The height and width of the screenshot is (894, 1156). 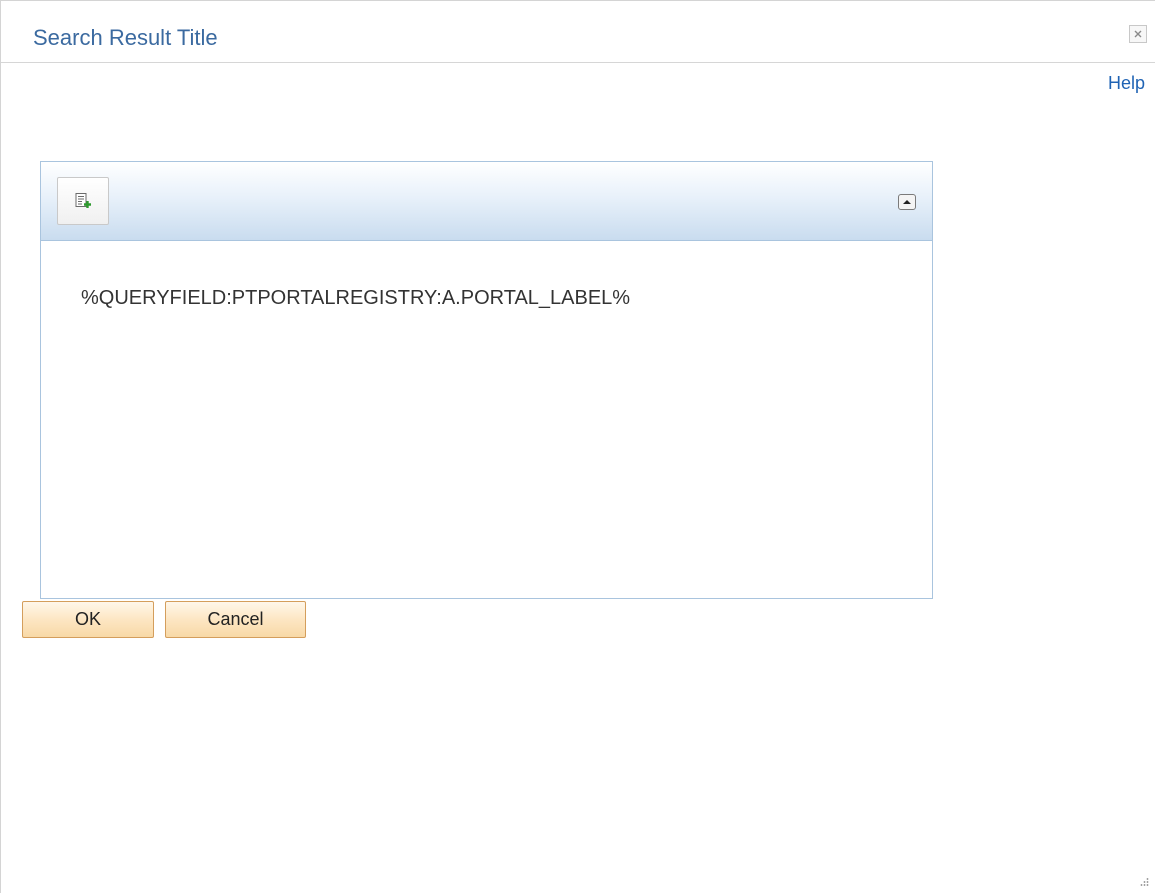 I want to click on help-link: Help, so click(x=1126, y=83).